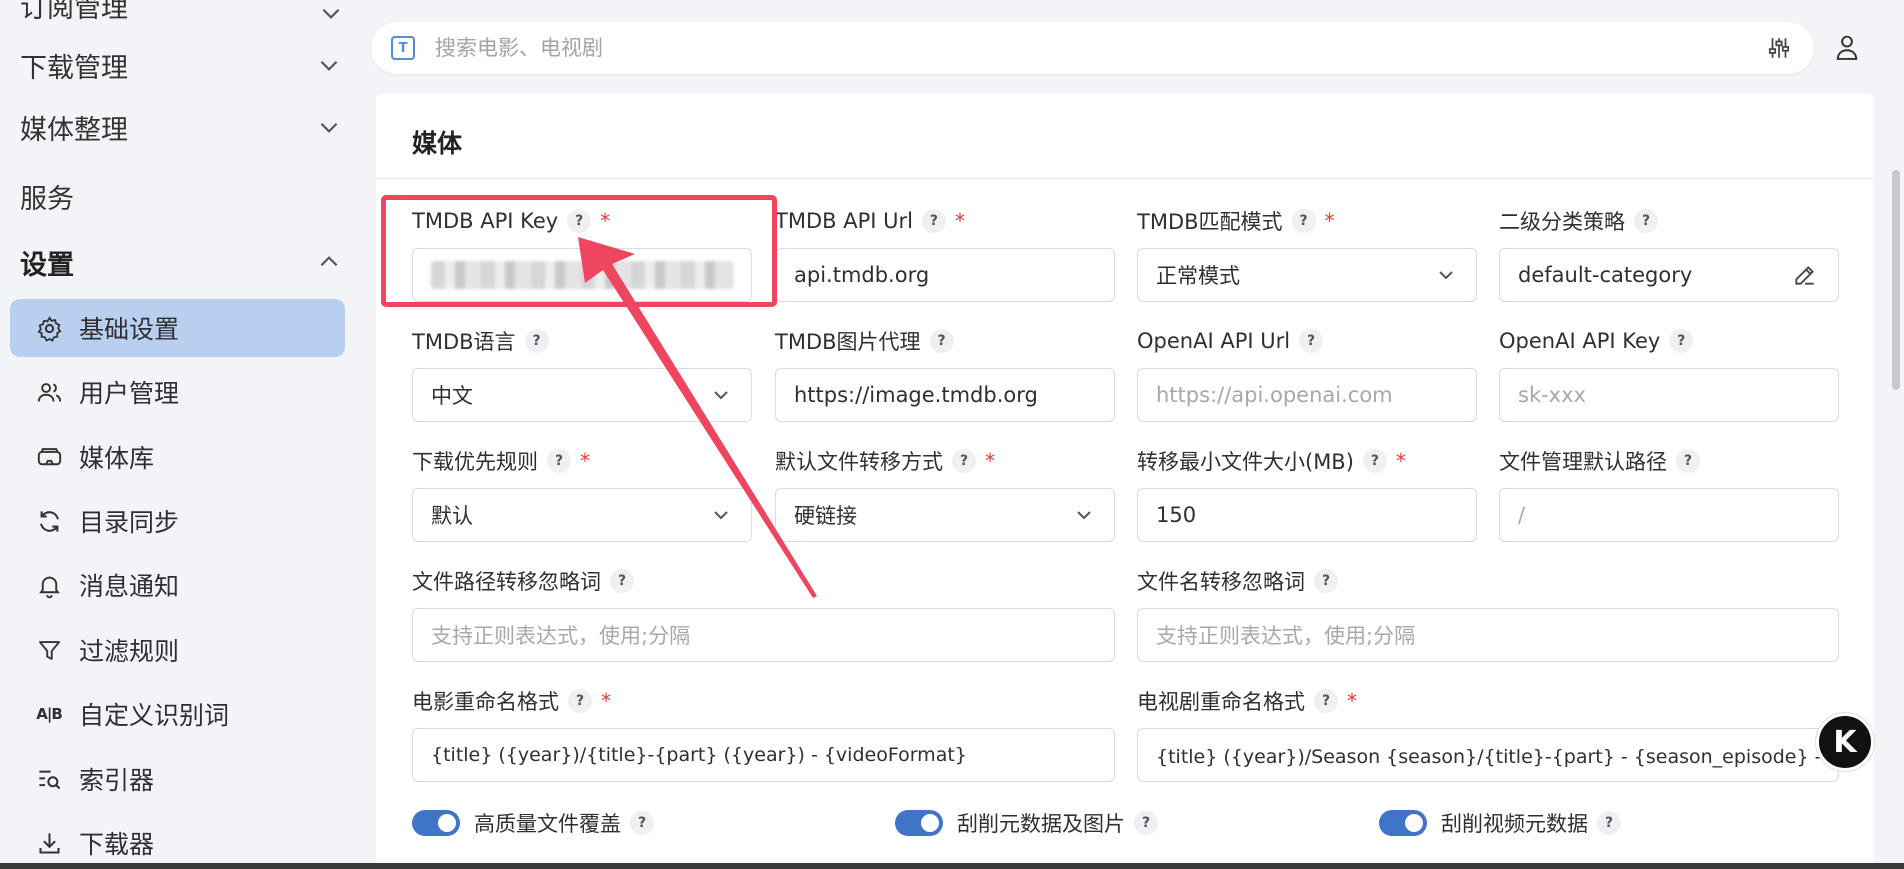 Image resolution: width=1904 pixels, height=869 pixels. What do you see at coordinates (697, 417) in the screenshot?
I see `annotation-arrow` at bounding box center [697, 417].